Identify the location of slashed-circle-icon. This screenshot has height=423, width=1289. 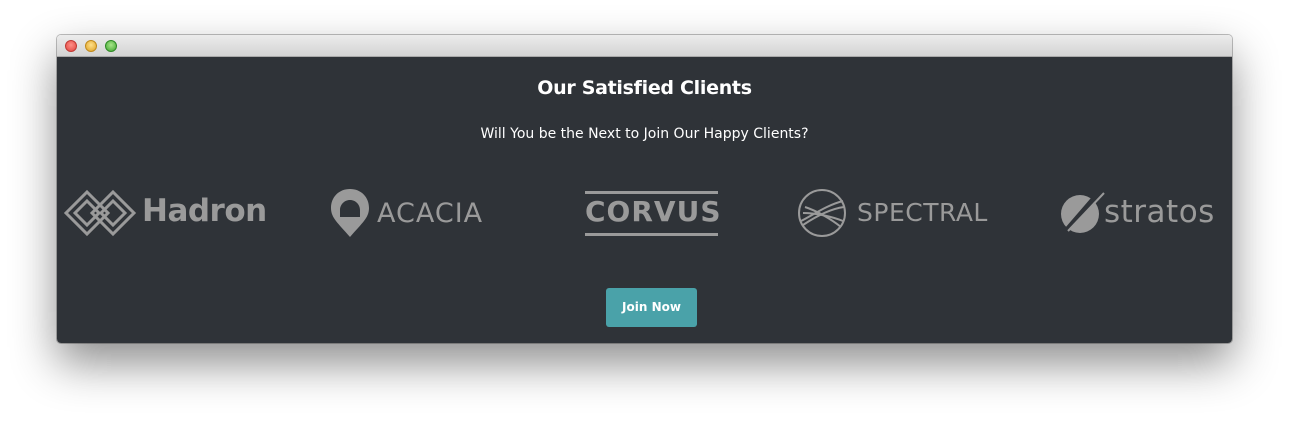
(1083, 211).